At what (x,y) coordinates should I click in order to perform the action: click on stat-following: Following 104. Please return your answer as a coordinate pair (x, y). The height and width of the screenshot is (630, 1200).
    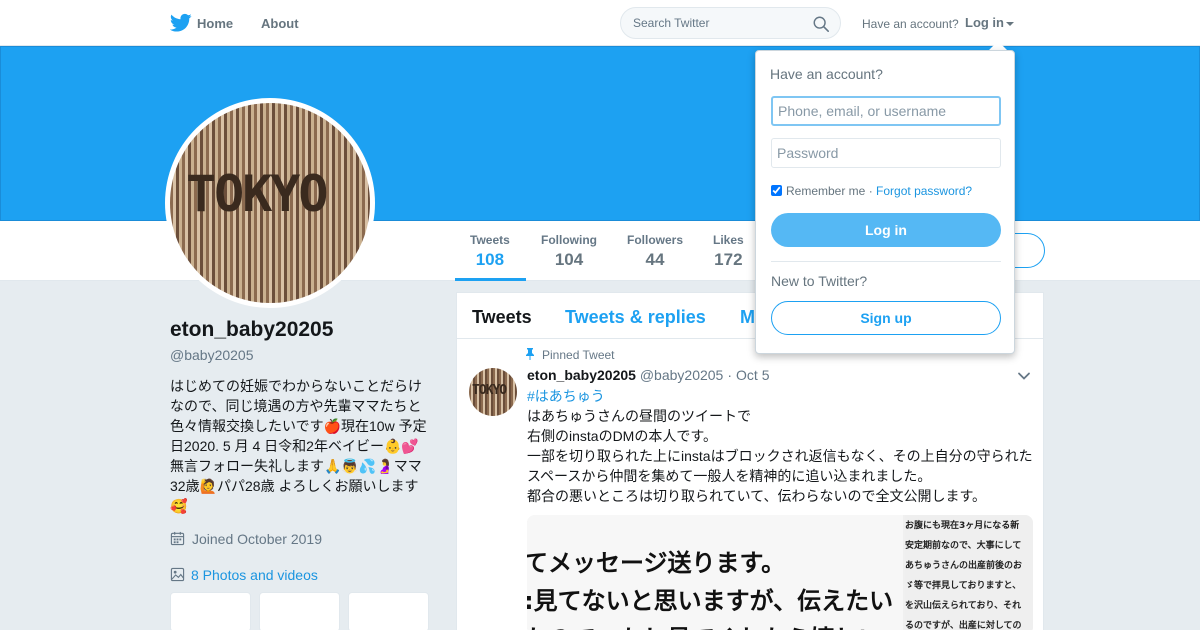
    Looking at the image, I should click on (569, 251).